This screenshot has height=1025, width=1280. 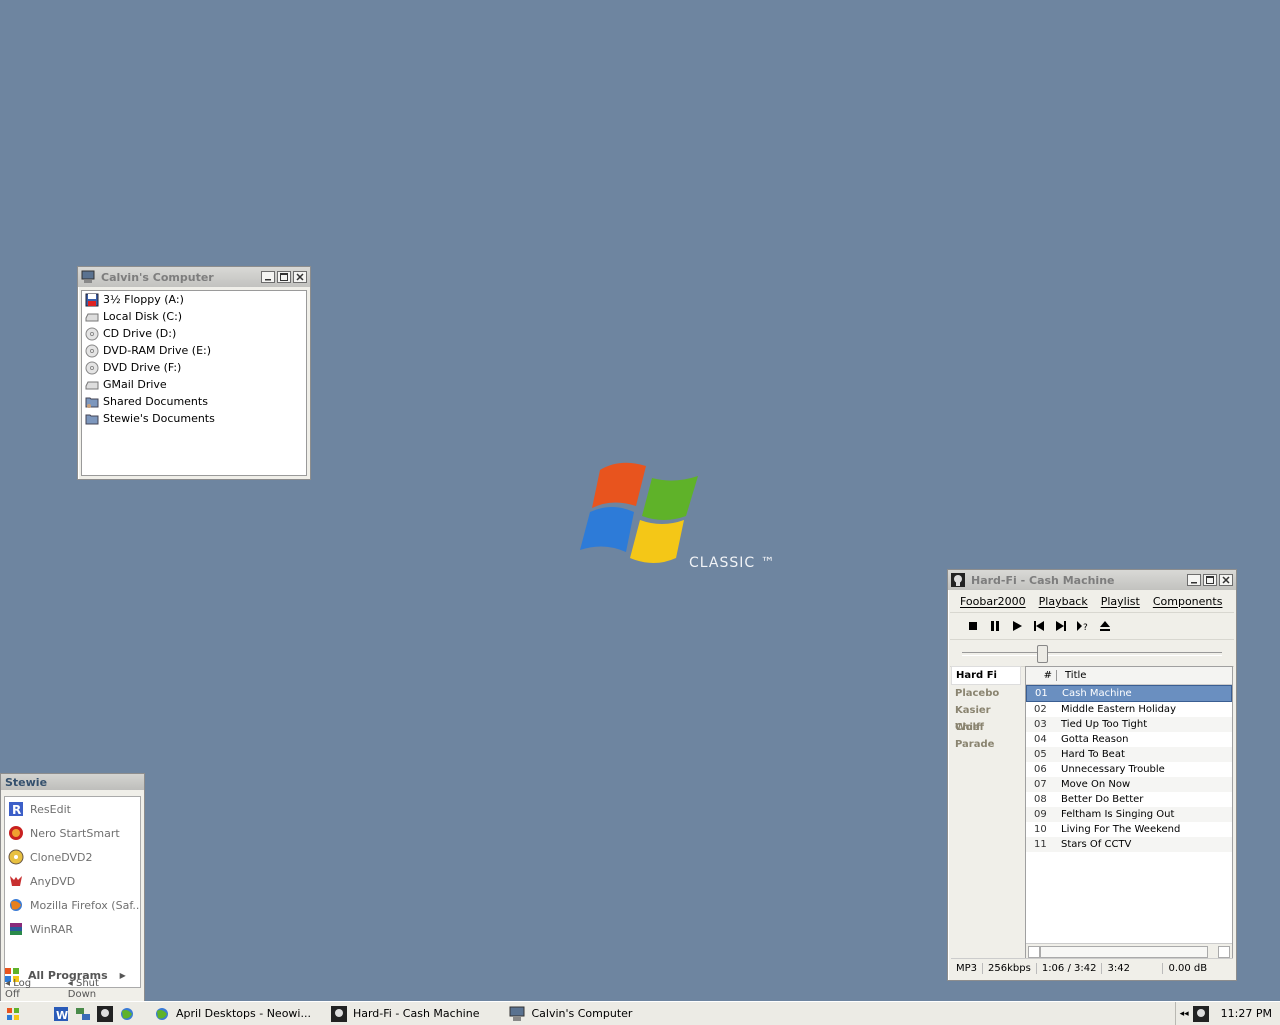 What do you see at coordinates (1063, 601) in the screenshot?
I see `menu-playback: Playback` at bounding box center [1063, 601].